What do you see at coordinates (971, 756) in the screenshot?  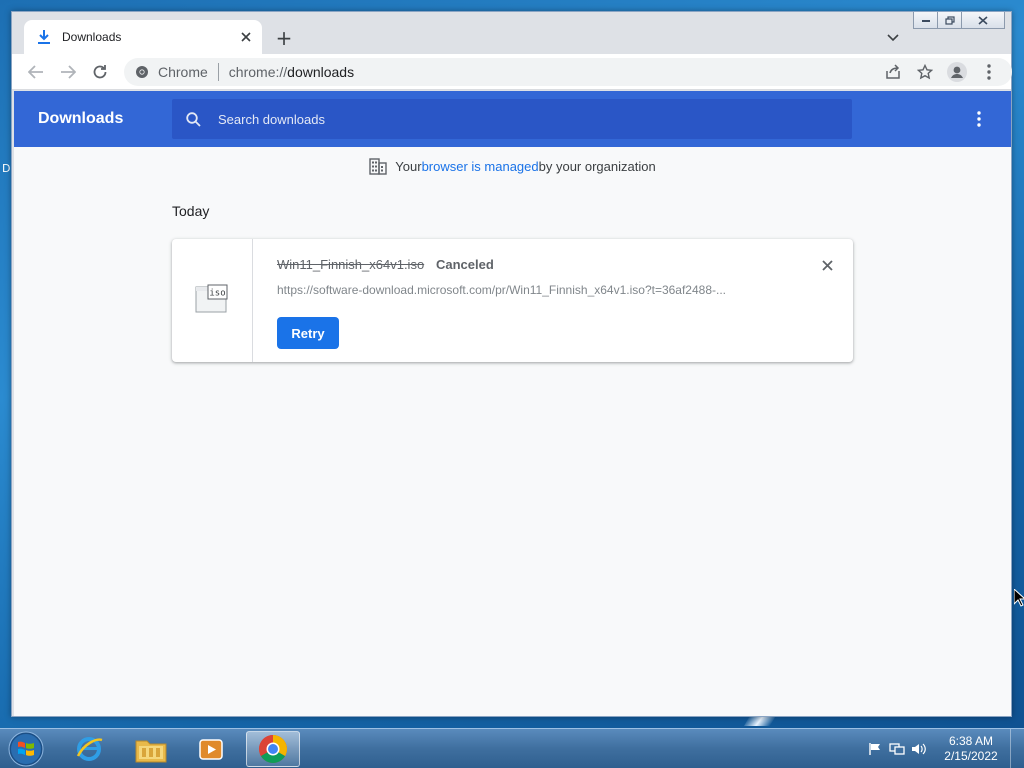 I see `clock-date: 2/15/2022` at bounding box center [971, 756].